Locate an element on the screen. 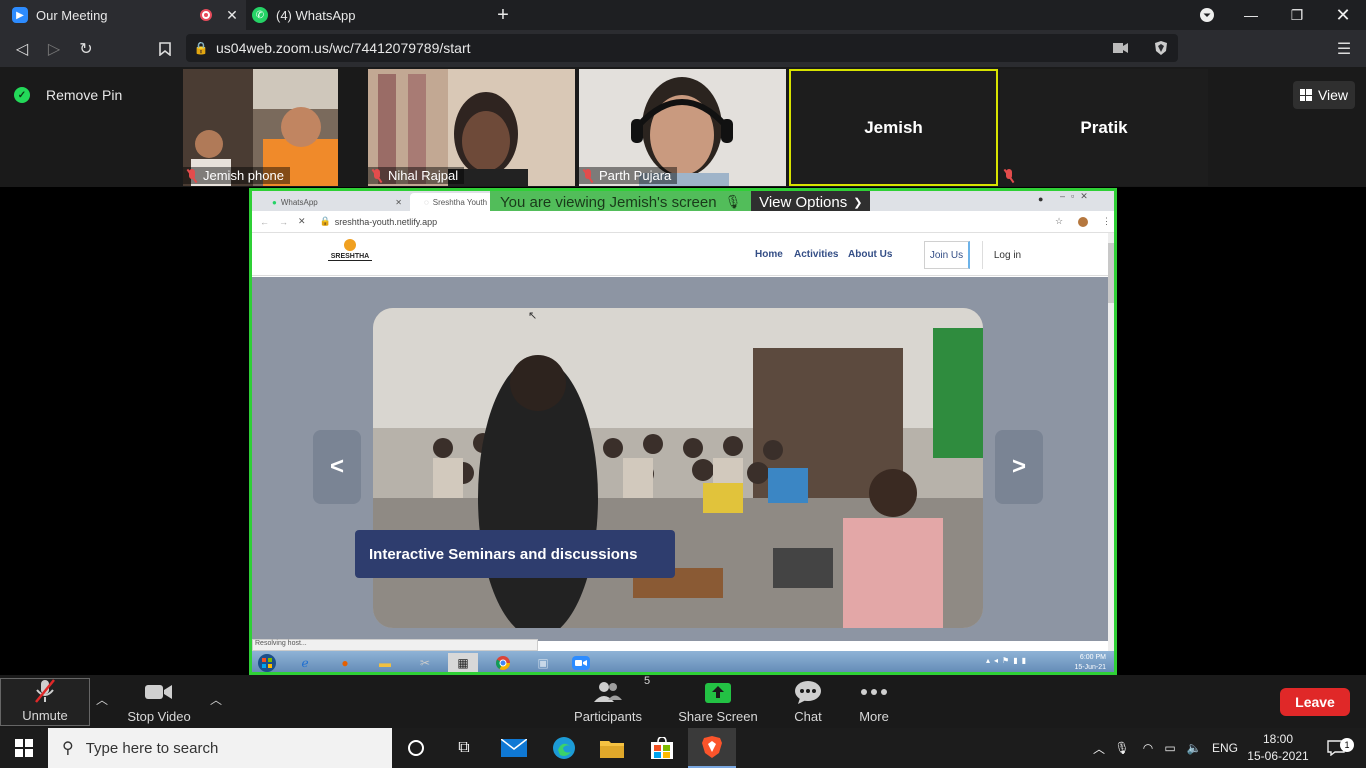  share-screen-button: Share Screen is located at coordinates (718, 702).